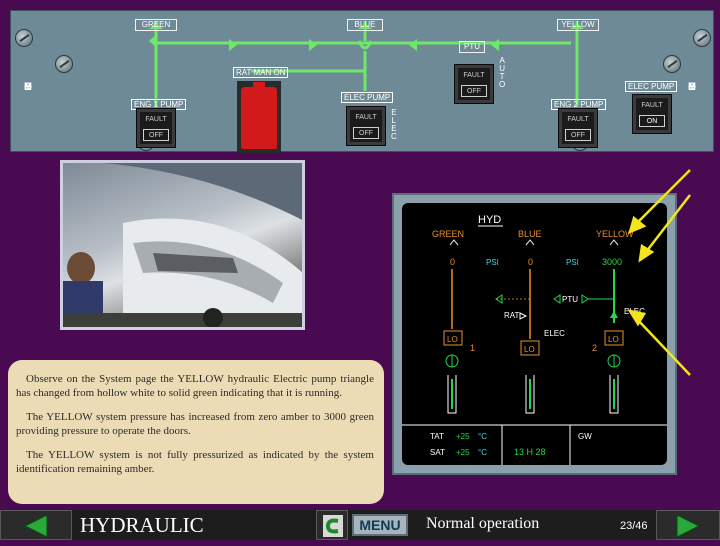 Image resolution: width=720 pixels, height=546 pixels. Describe the element at coordinates (472, 348) in the screenshot. I see `ecam-engine-1-label: 1` at that location.